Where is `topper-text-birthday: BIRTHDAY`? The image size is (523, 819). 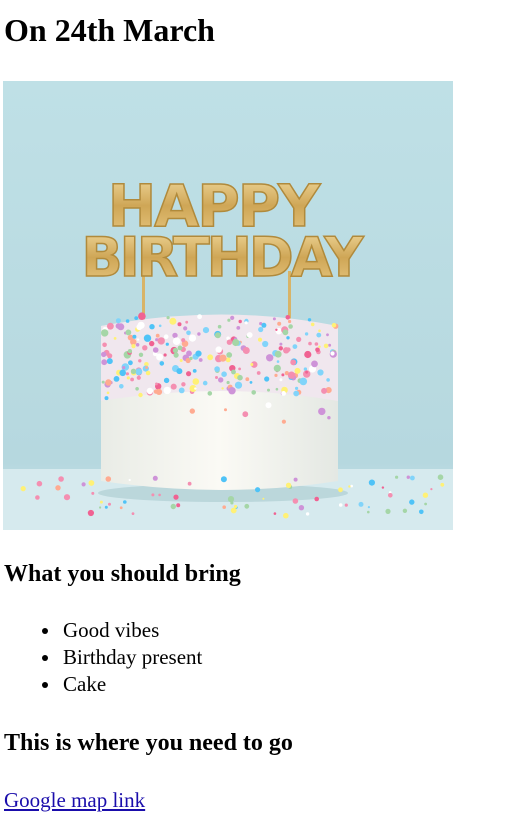 topper-text-birthday: BIRTHDAY is located at coordinates (223, 257).